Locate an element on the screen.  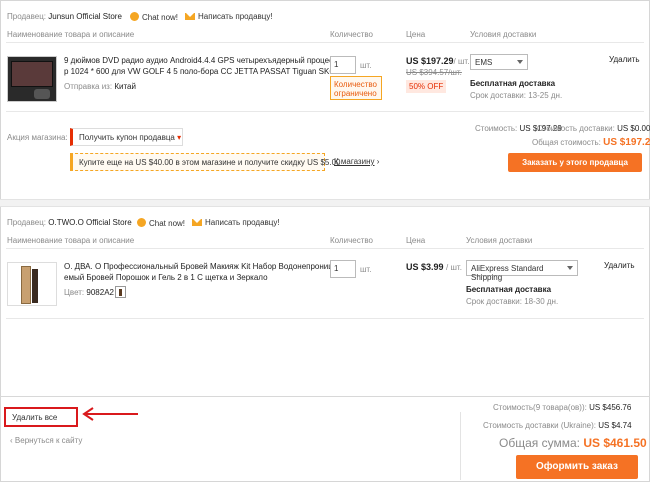
delivery-method-select: EMS is located at coordinates (499, 62).